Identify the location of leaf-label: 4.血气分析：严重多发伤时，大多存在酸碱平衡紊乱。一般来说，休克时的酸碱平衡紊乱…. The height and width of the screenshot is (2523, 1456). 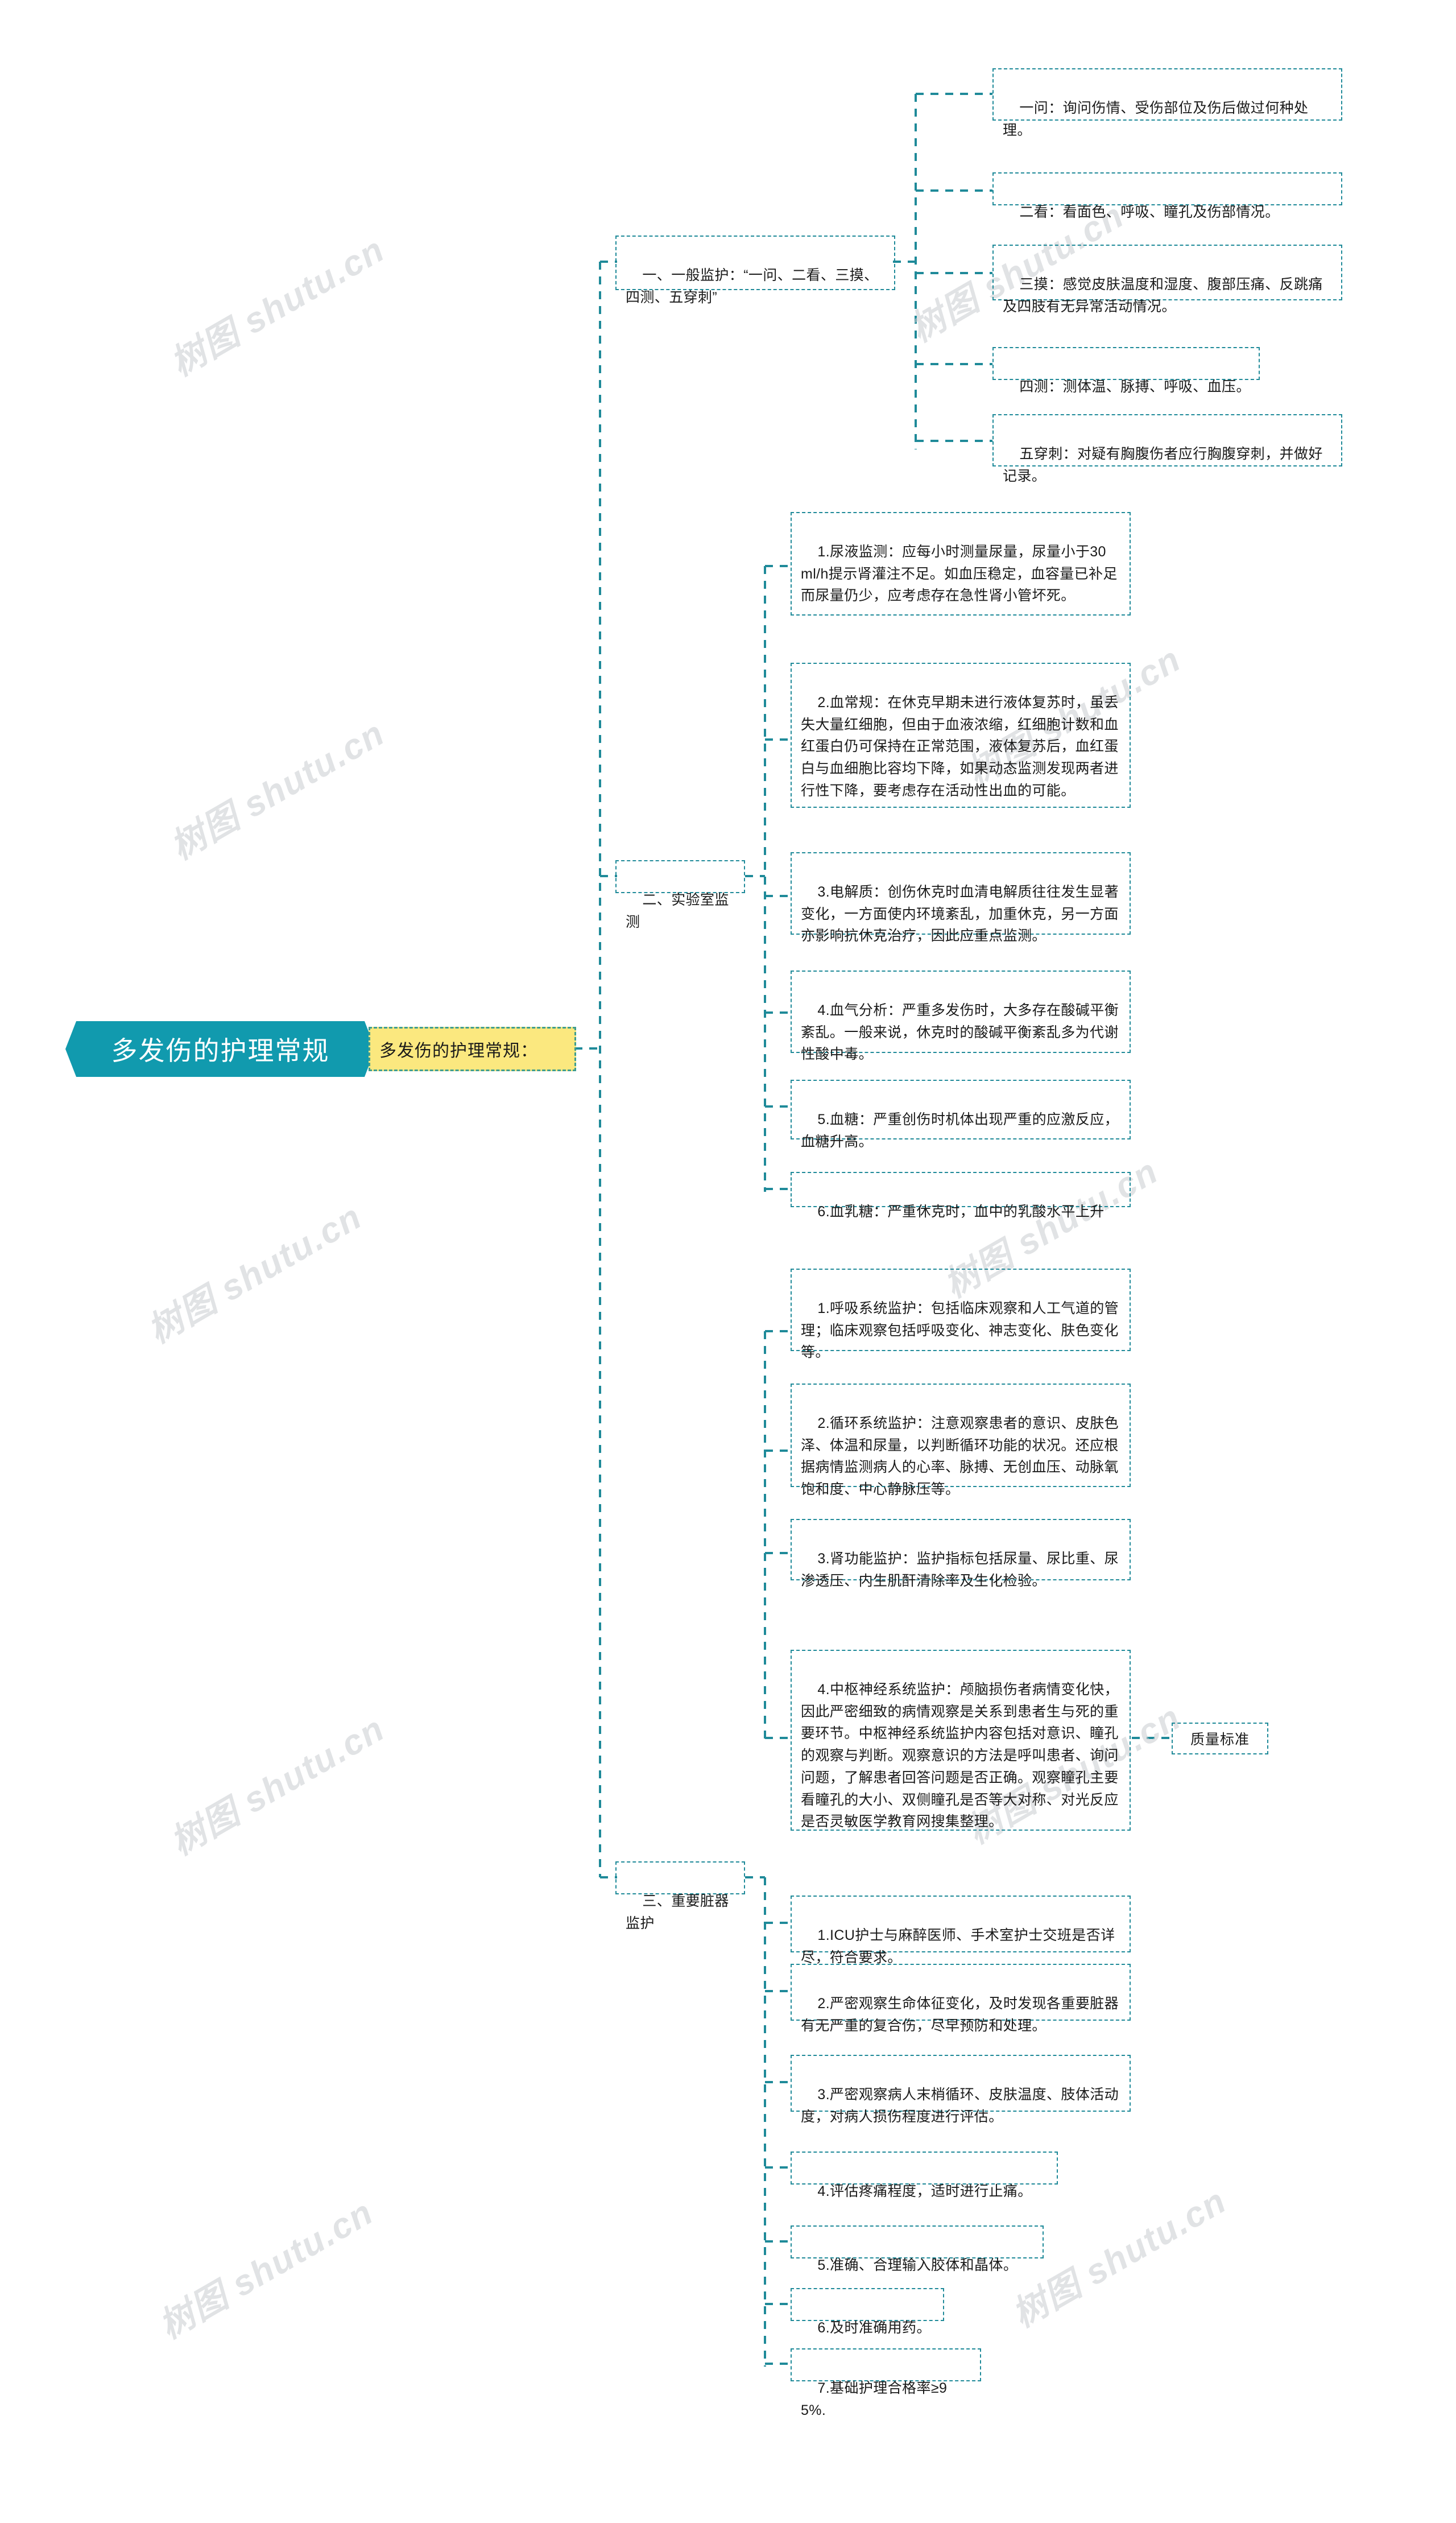
(960, 1032).